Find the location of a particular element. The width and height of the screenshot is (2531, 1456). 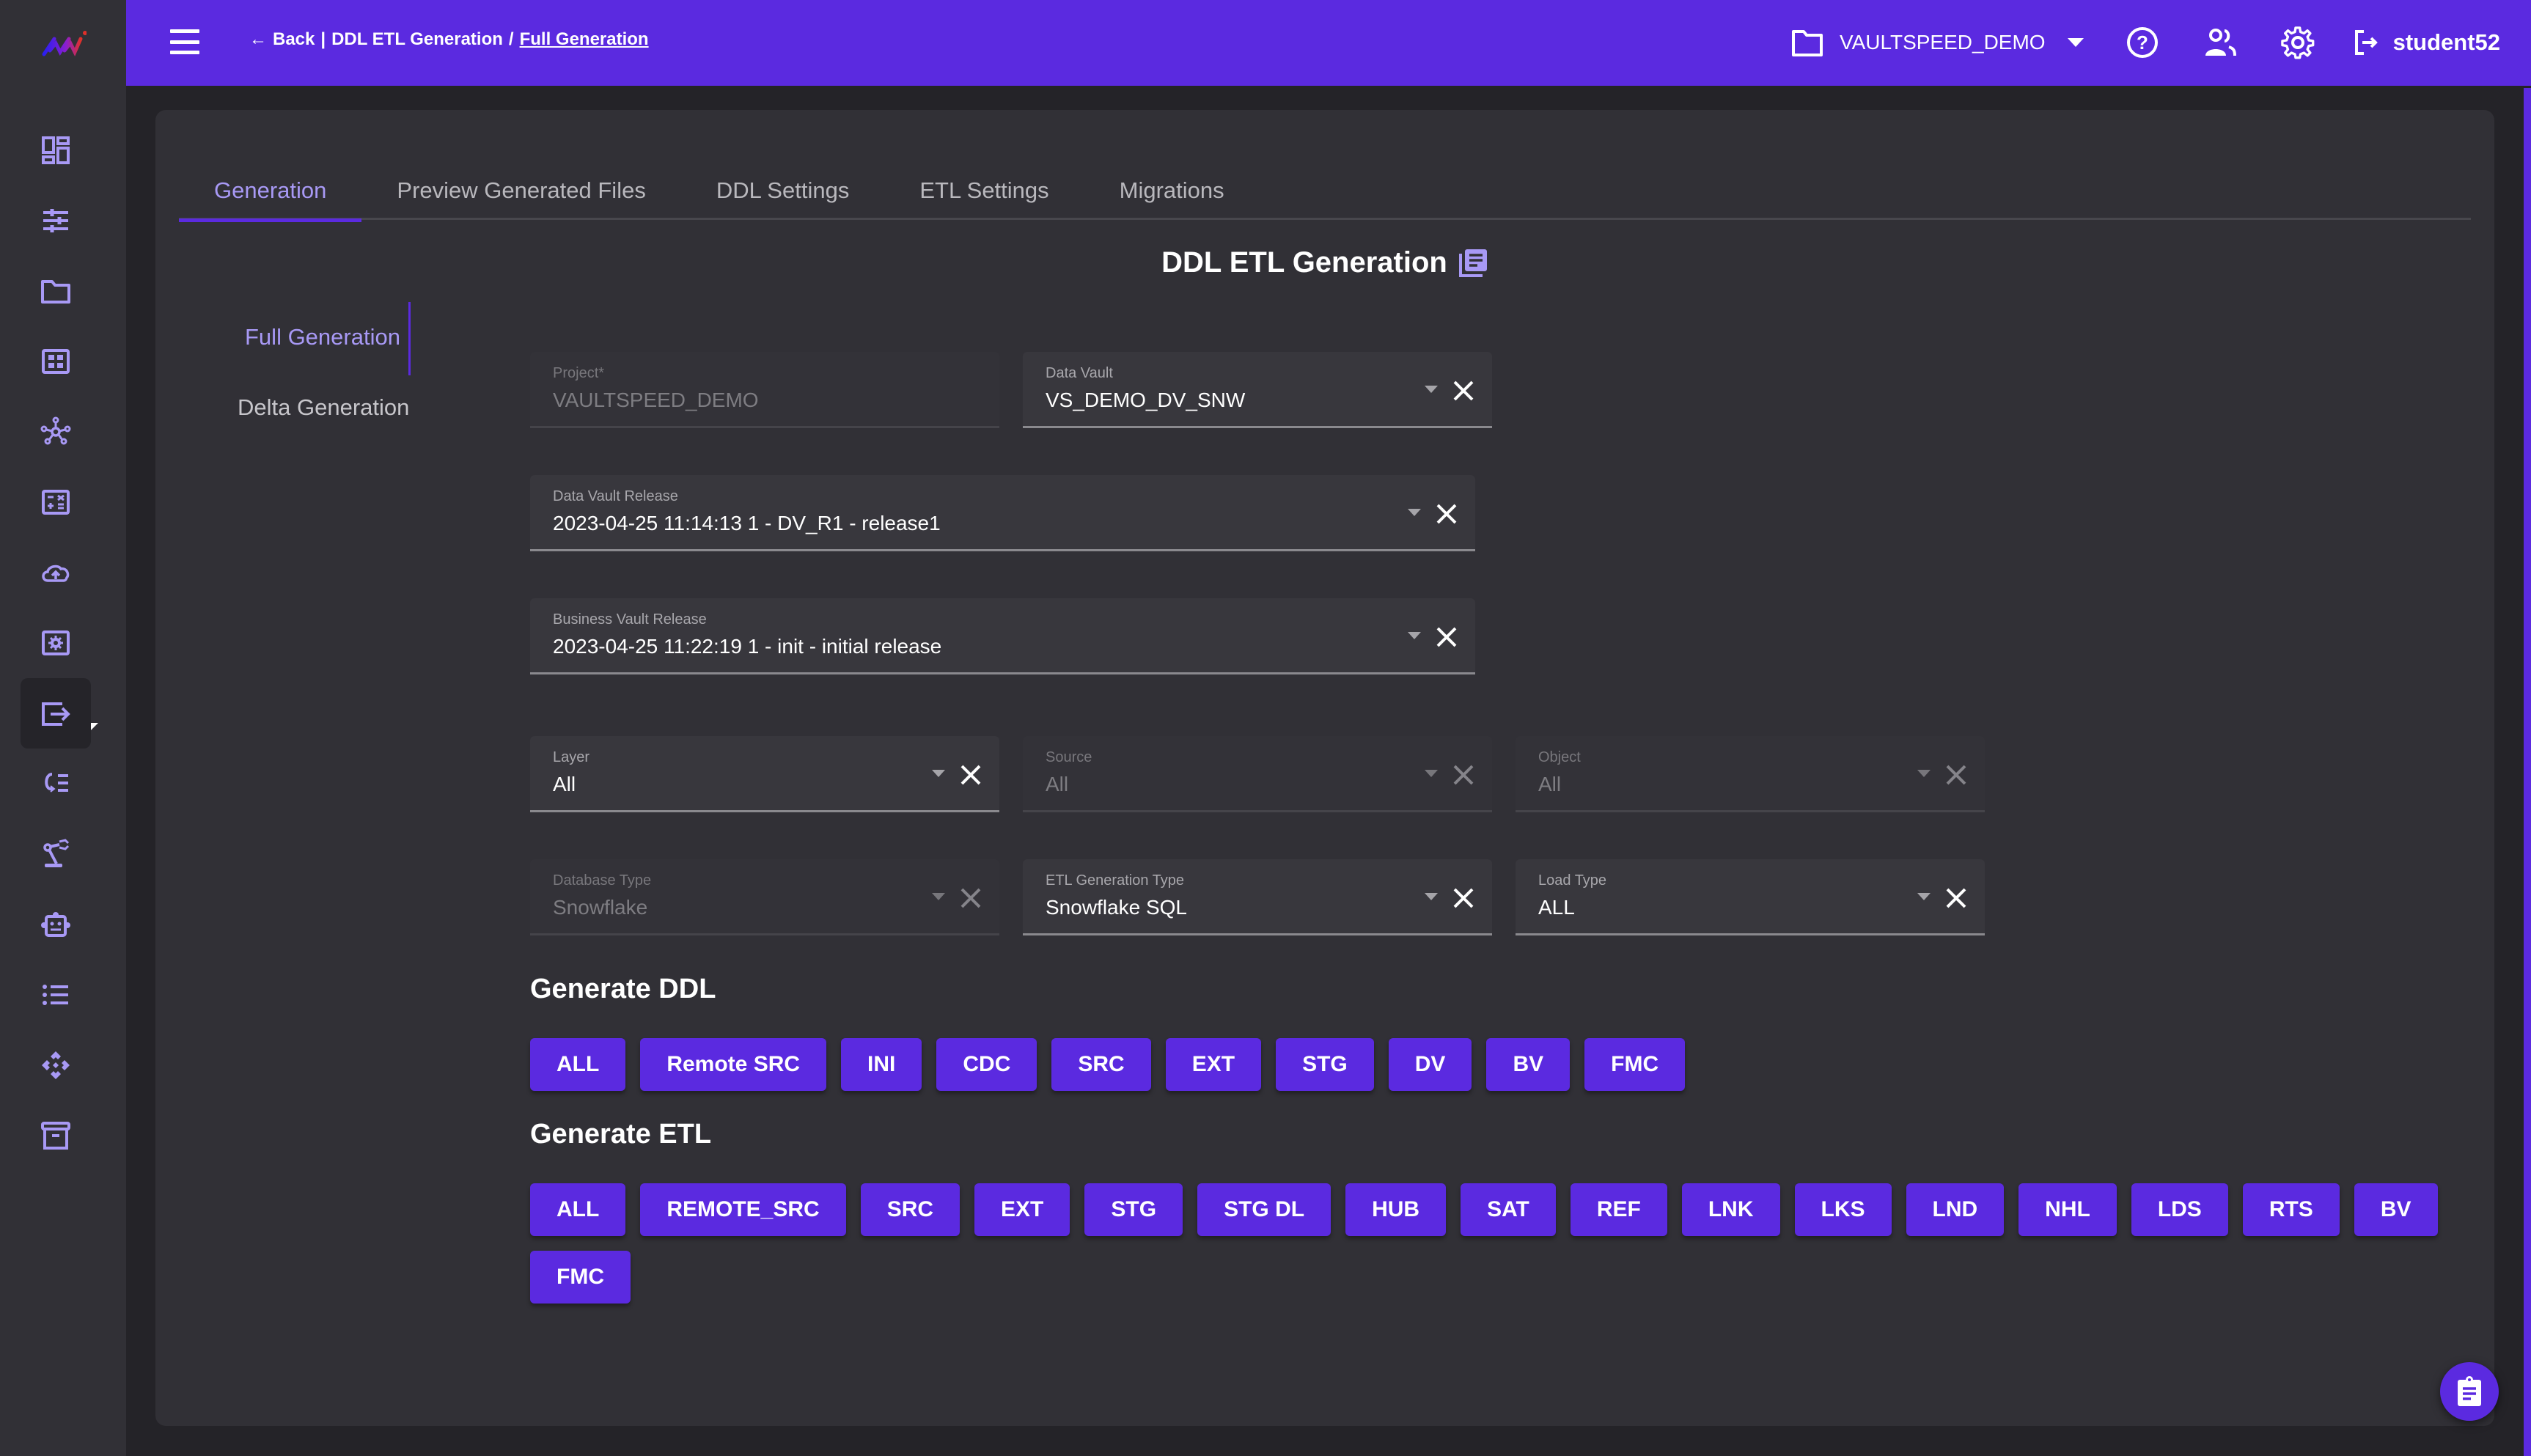

settings-button is located at coordinates (2298, 43).